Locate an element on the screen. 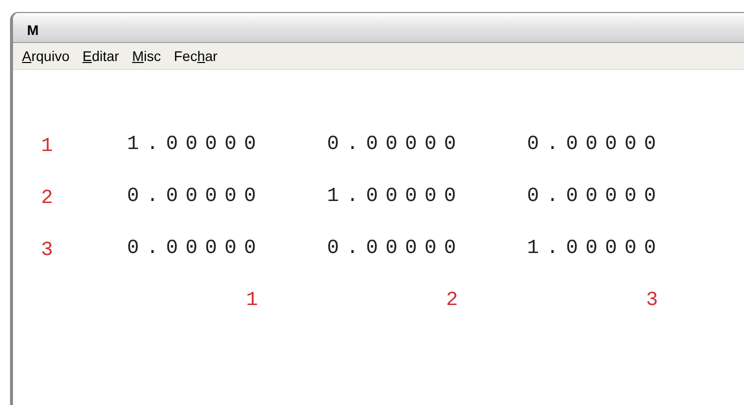 Image resolution: width=744 pixels, height=405 pixels. column-label: 3 is located at coordinates (652, 300).